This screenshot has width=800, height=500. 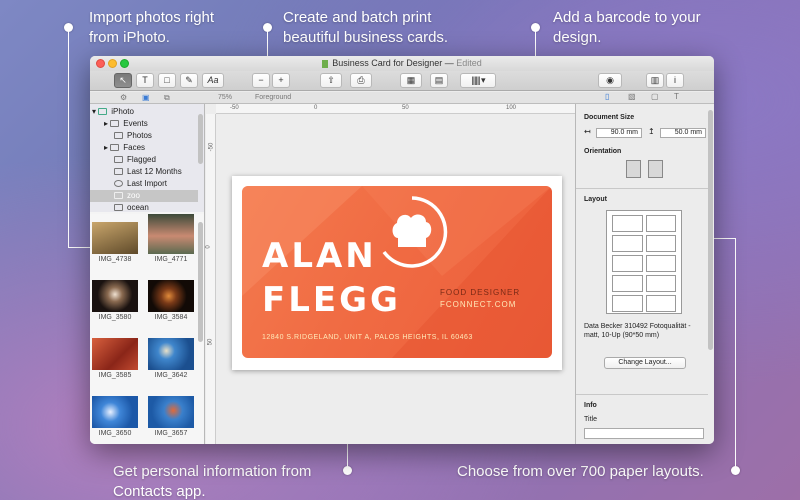 I want to click on pen-tool-button: ✎, so click(x=189, y=80).